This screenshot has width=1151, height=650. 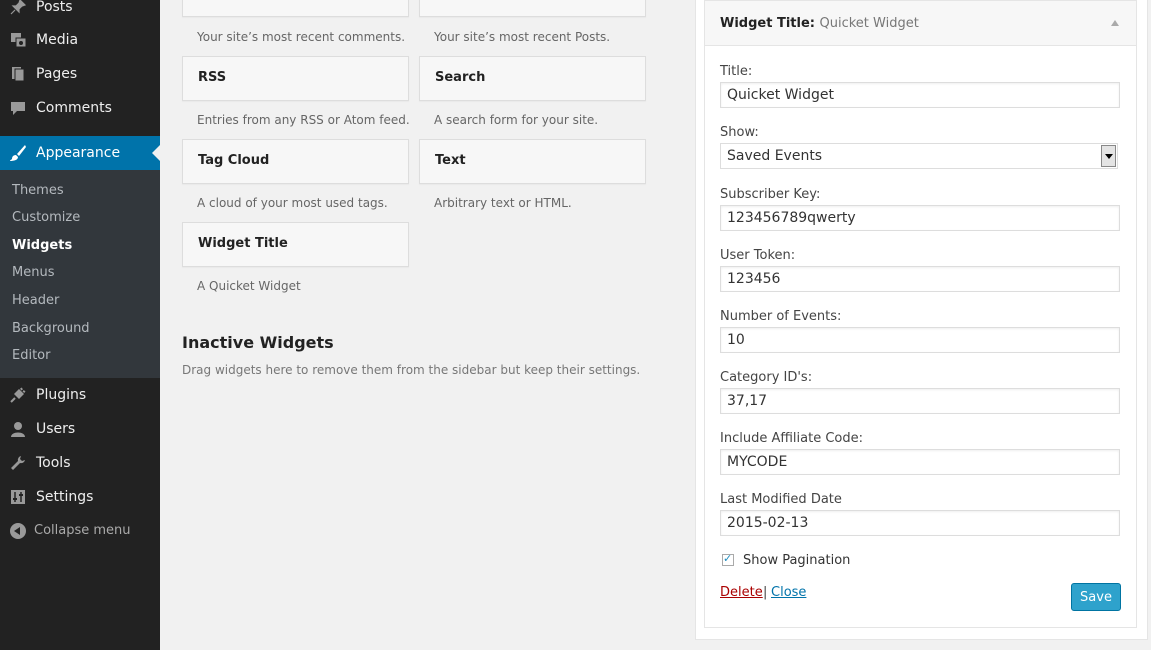 What do you see at coordinates (791, 438) in the screenshot?
I see `affiliate-code-label: Include Affiliate Code:` at bounding box center [791, 438].